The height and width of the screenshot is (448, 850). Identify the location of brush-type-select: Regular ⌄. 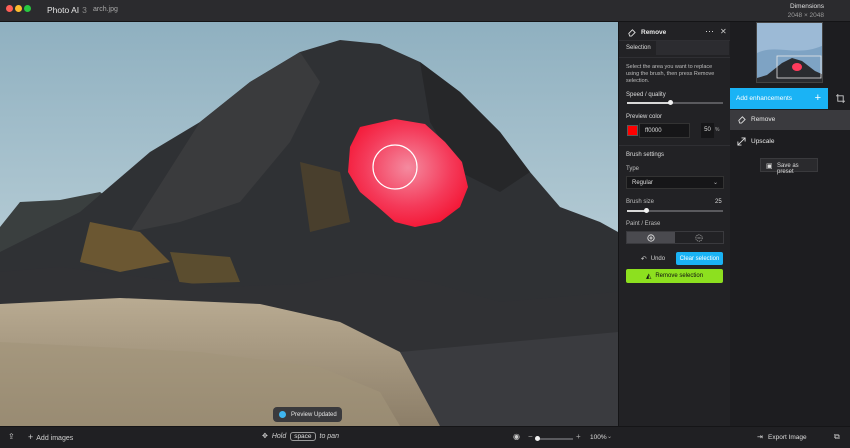
(675, 182).